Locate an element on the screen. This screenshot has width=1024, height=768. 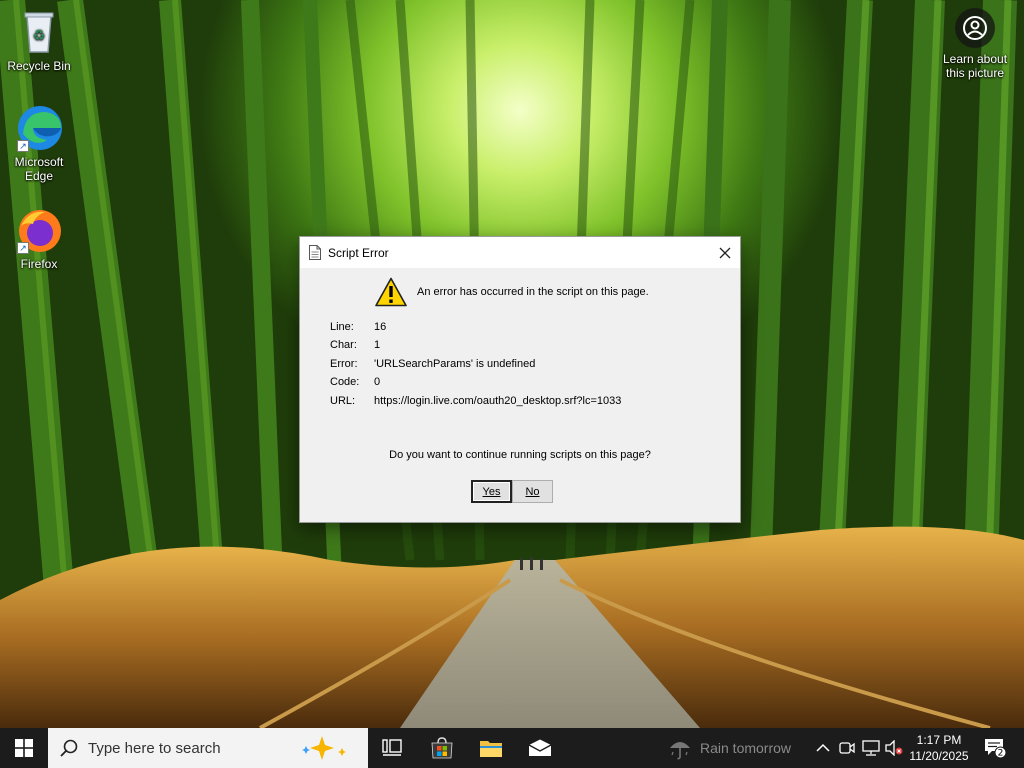
task-view-button is located at coordinates (392, 748).